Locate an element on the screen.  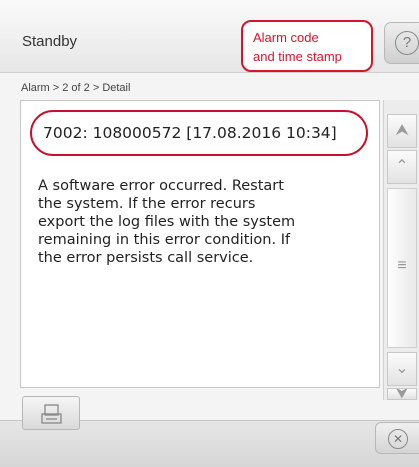
close-button: ✕ is located at coordinates (397, 438).